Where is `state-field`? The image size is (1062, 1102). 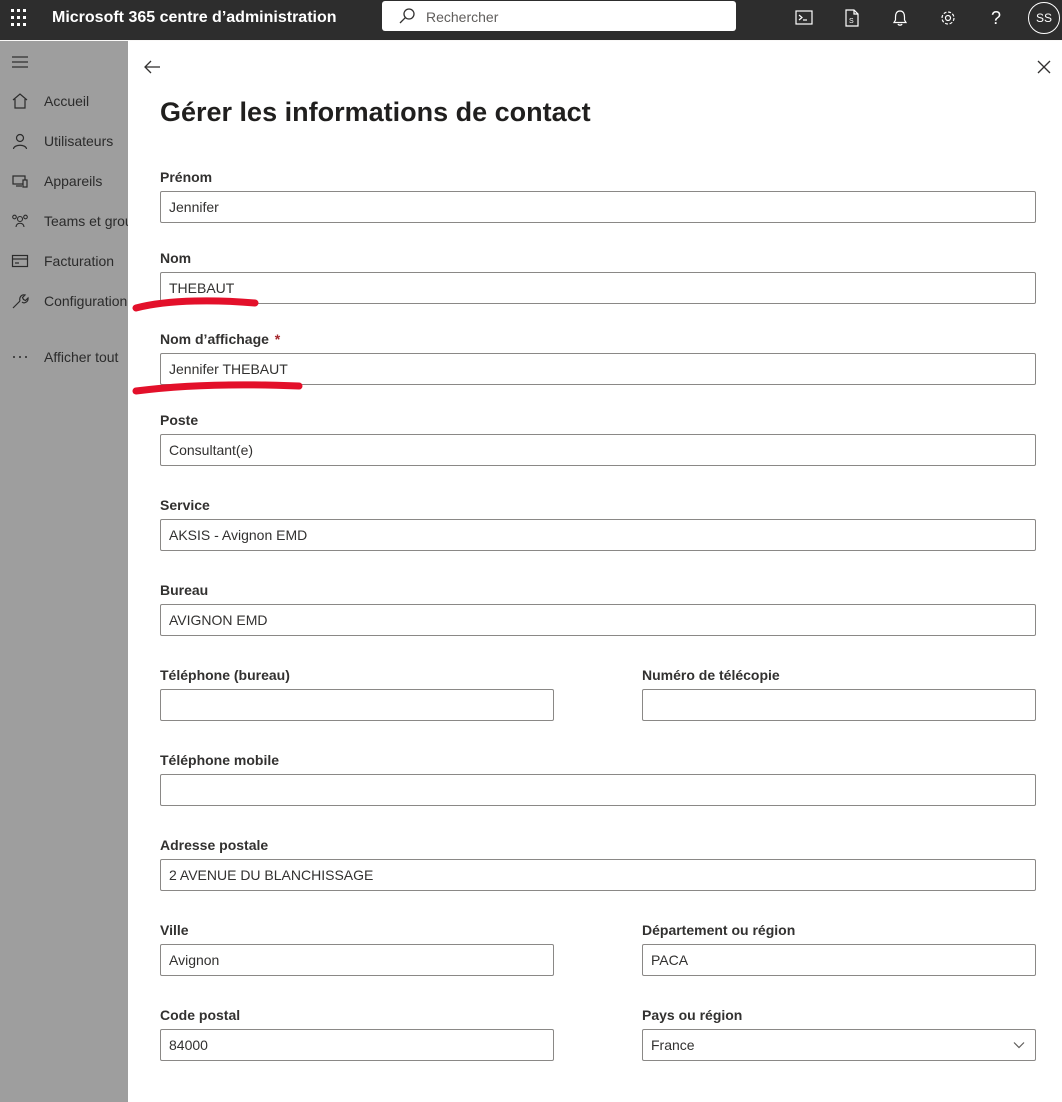 state-field is located at coordinates (839, 960).